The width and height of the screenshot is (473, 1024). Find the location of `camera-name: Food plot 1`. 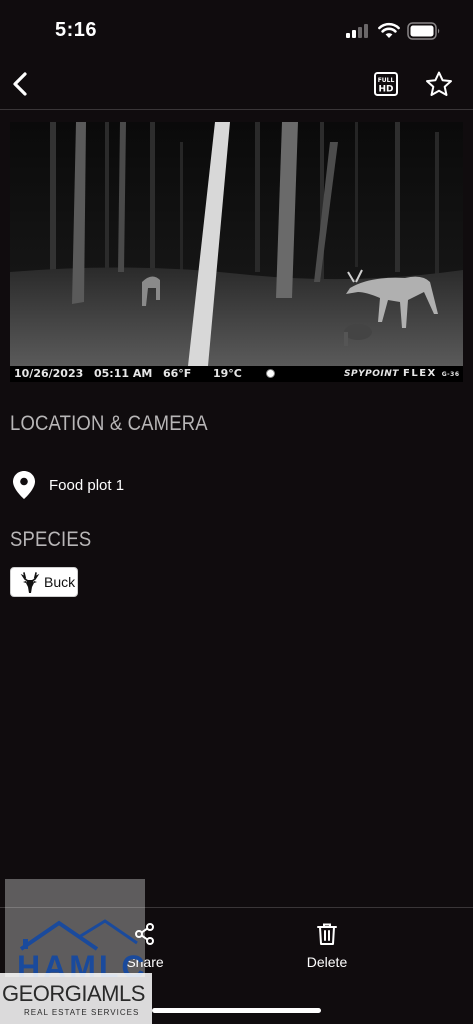

camera-name: Food plot 1 is located at coordinates (87, 485).